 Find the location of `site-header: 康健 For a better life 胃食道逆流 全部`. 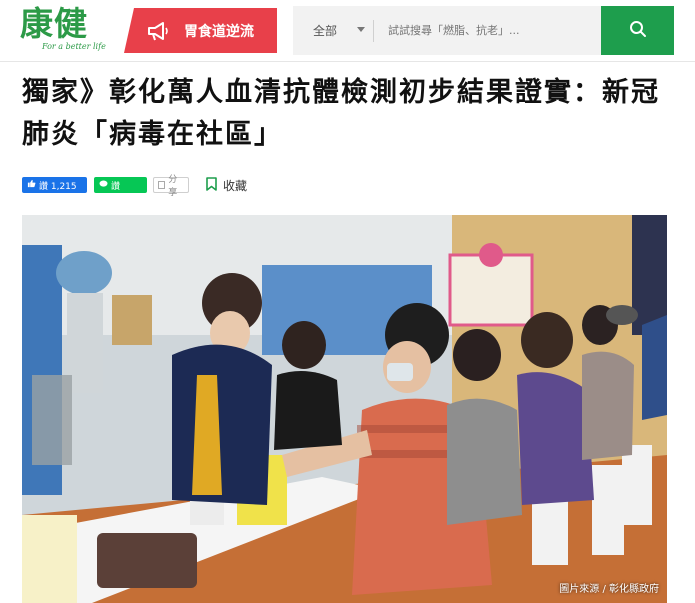

site-header: 康健 For a better life 胃食道逆流 全部 is located at coordinates (347, 31).